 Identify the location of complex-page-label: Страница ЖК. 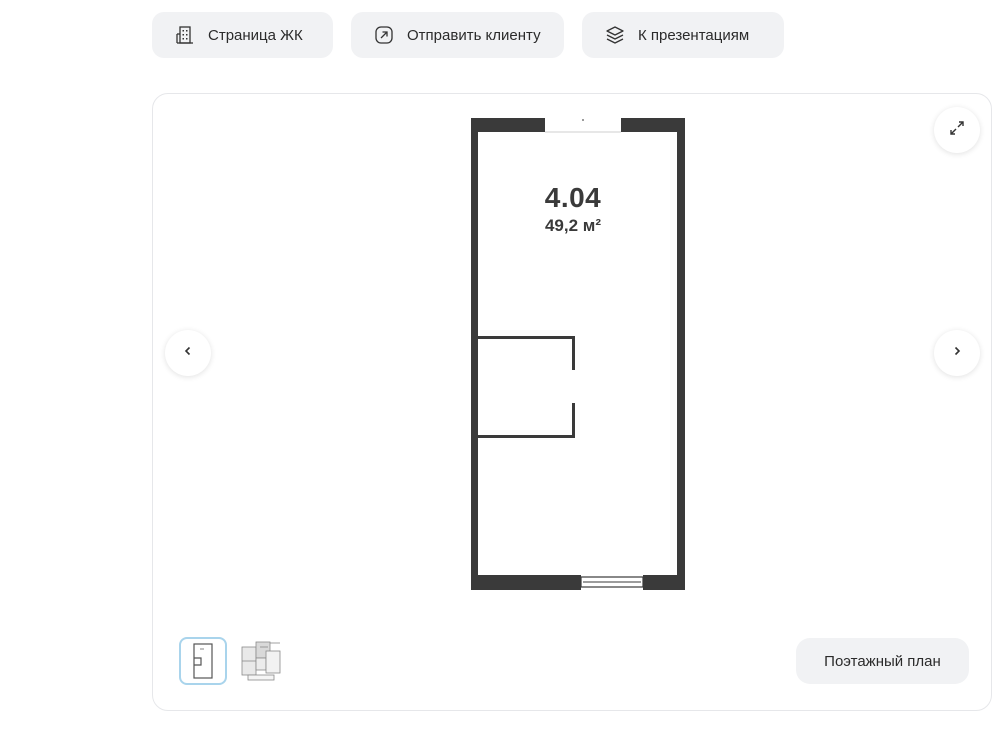
(255, 35).